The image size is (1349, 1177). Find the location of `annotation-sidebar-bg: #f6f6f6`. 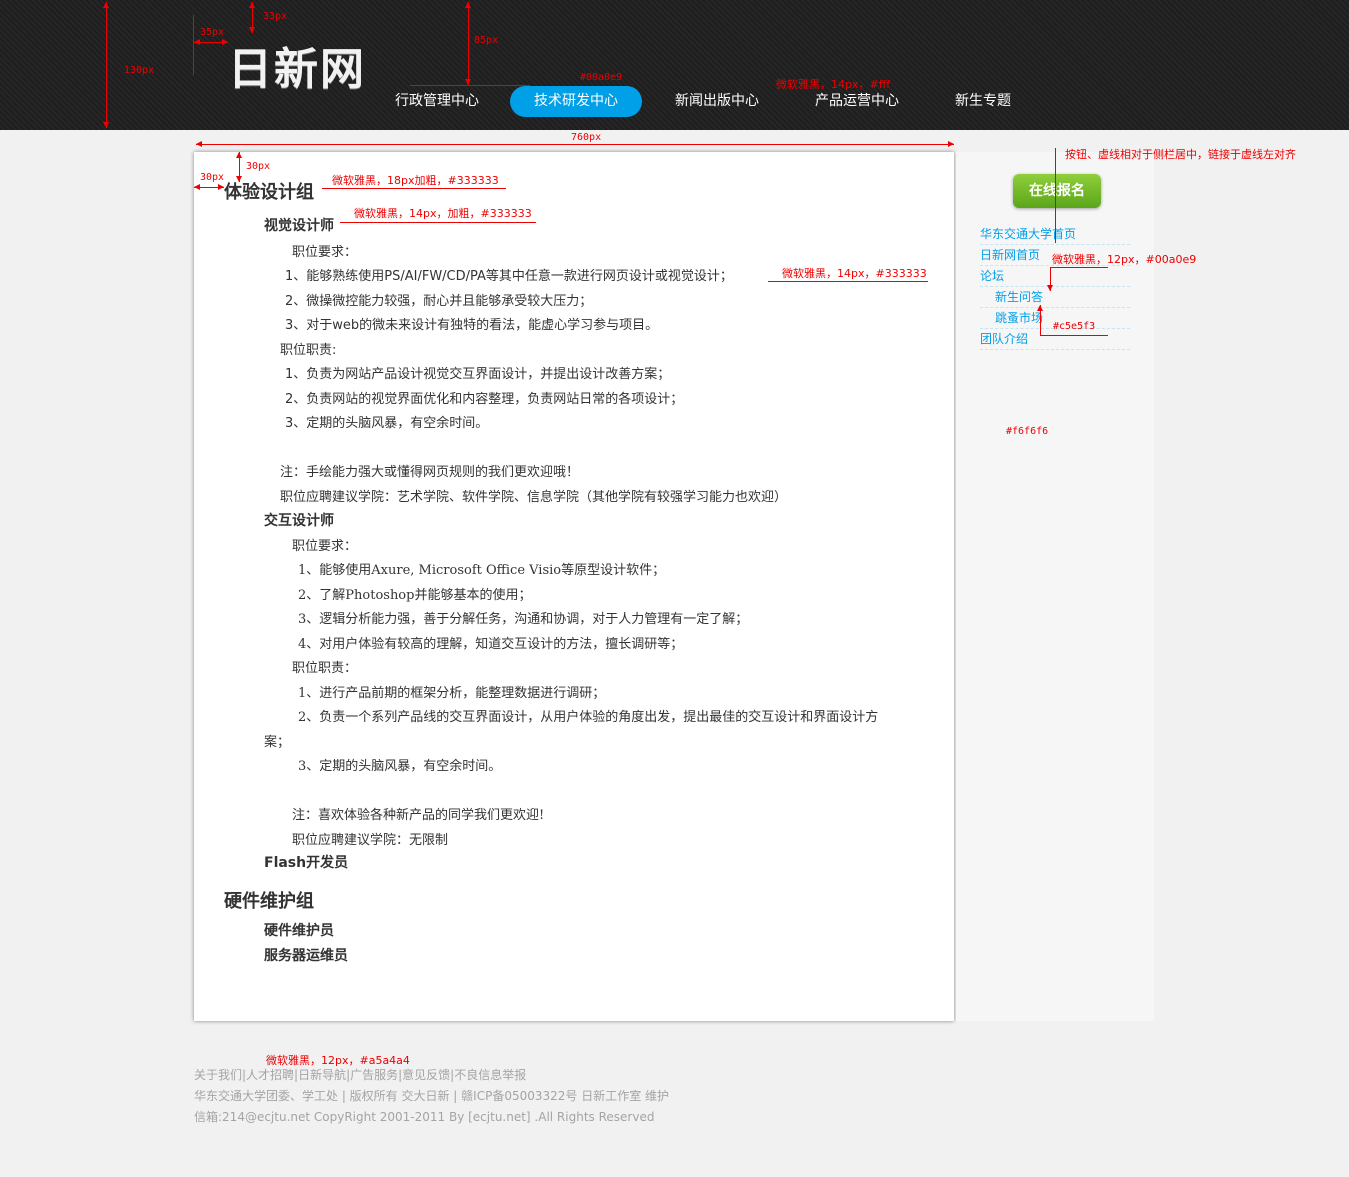

annotation-sidebar-bg: #f6f6f6 is located at coordinates (1027, 431).